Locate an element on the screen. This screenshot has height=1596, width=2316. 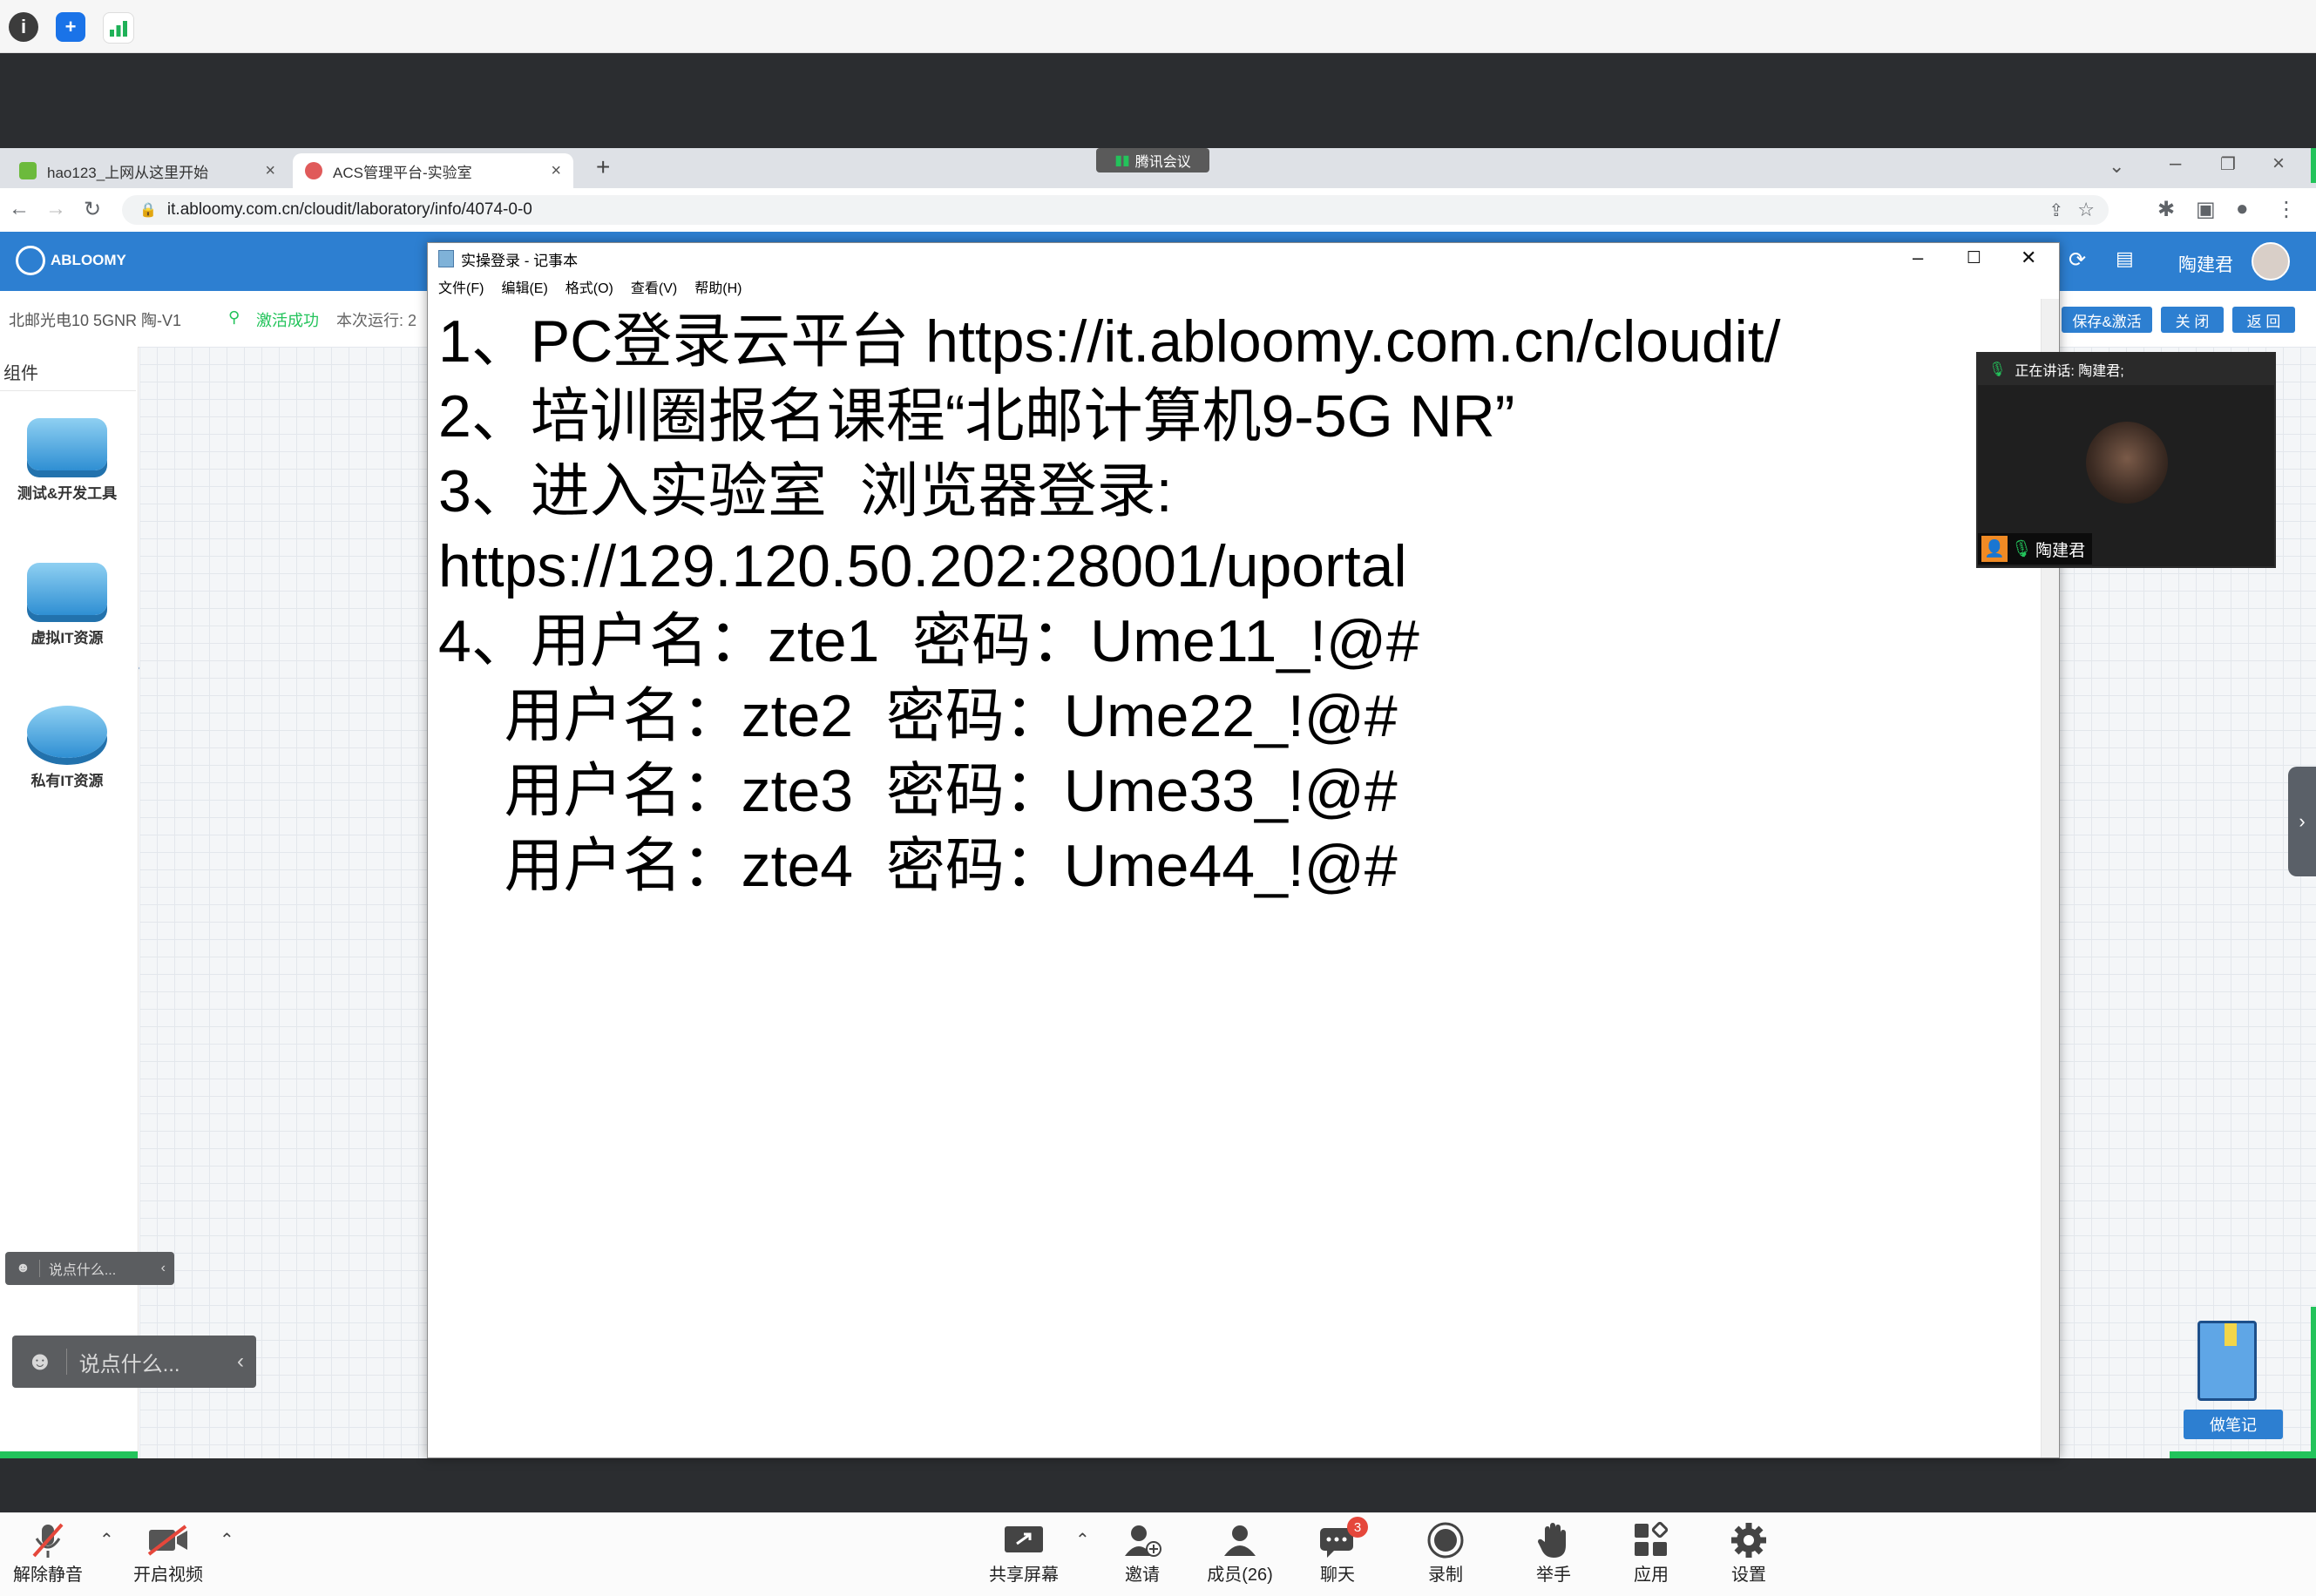
menu-format: 格式(O) is located at coordinates (589, 286).